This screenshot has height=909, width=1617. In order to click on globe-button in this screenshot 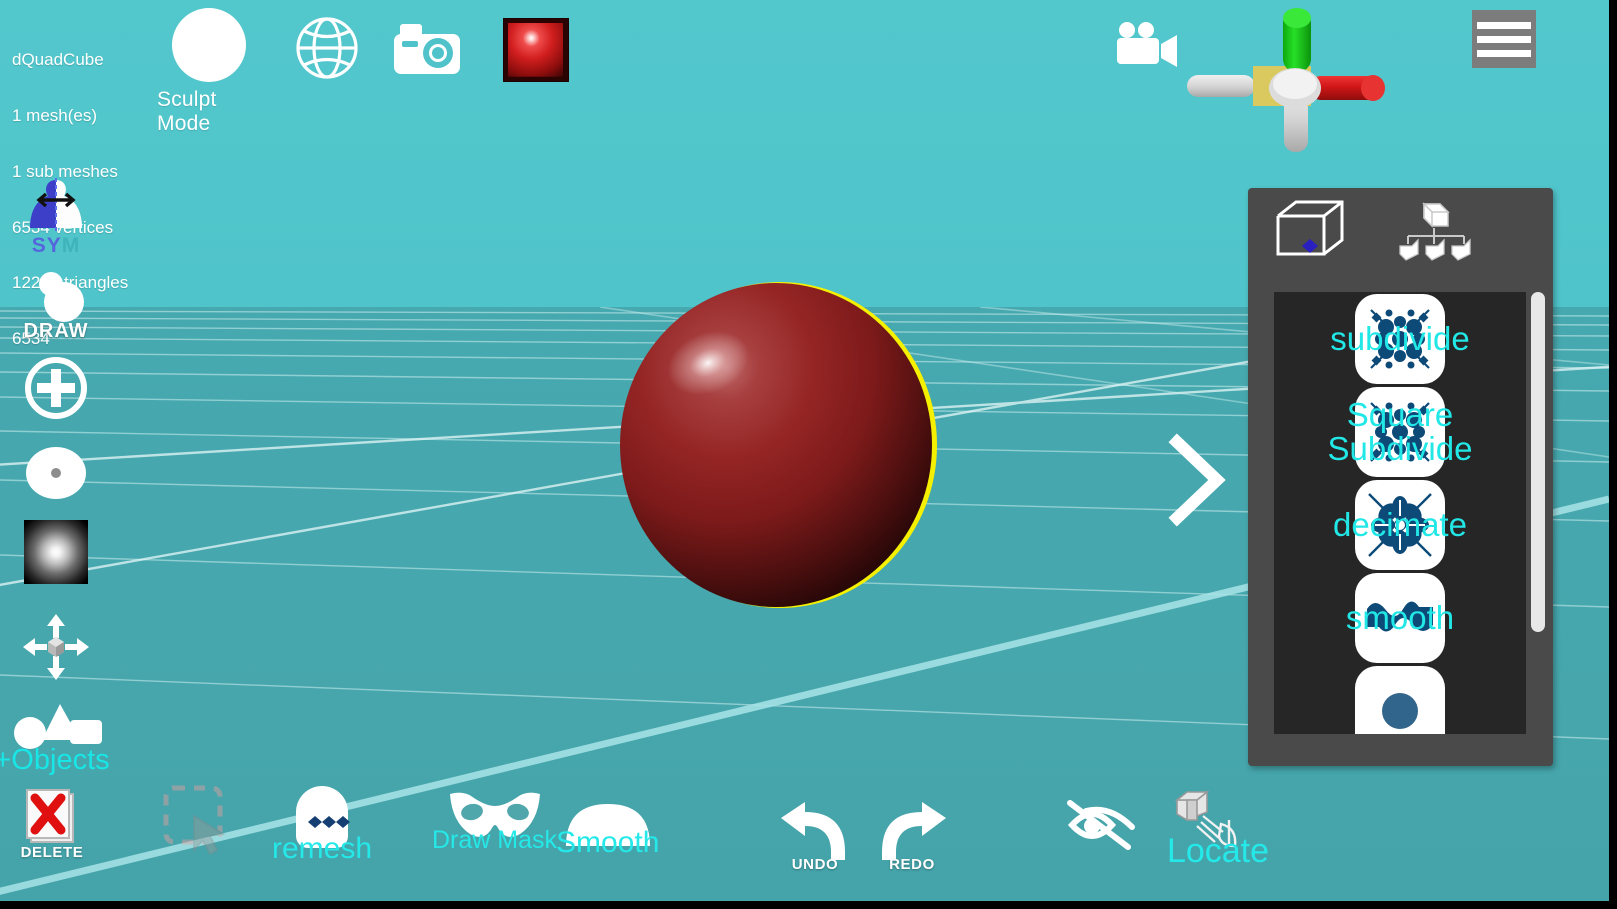, I will do `click(327, 48)`.